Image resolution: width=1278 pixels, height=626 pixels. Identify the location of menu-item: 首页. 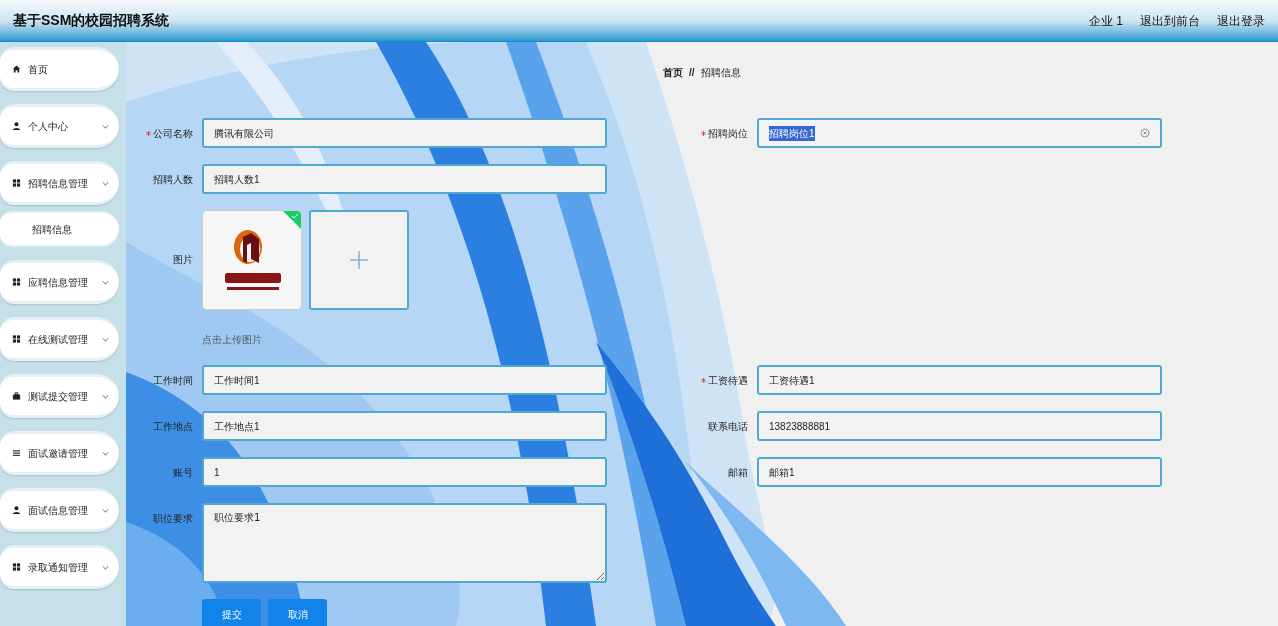
(59, 69).